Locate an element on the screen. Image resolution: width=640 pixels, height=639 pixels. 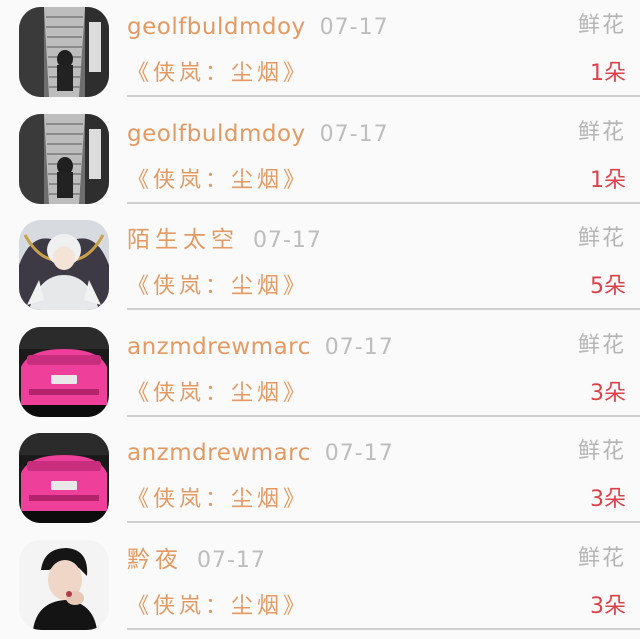
flower-count: 5朵 is located at coordinates (608, 287).